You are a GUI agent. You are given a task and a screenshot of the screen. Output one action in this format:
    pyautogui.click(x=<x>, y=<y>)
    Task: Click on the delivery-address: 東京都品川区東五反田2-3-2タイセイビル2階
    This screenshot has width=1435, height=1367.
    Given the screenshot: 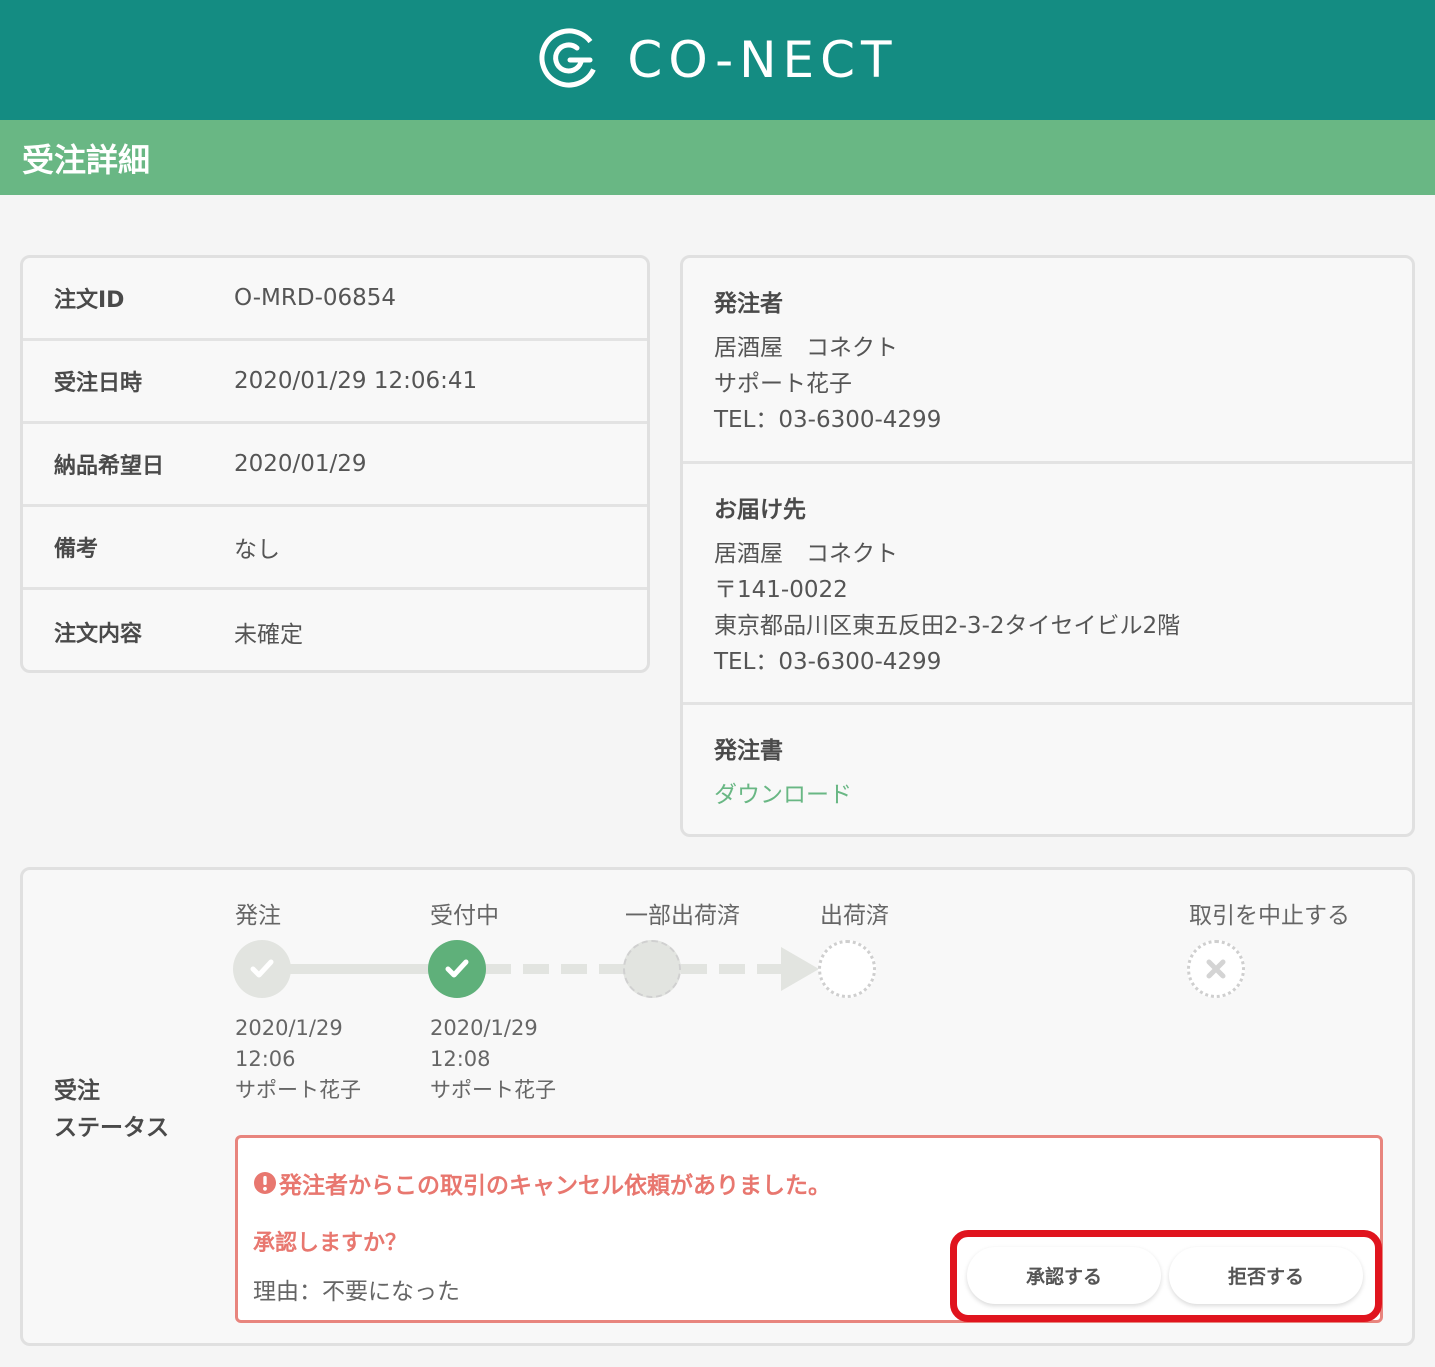 What is the action you would take?
    pyautogui.click(x=947, y=626)
    